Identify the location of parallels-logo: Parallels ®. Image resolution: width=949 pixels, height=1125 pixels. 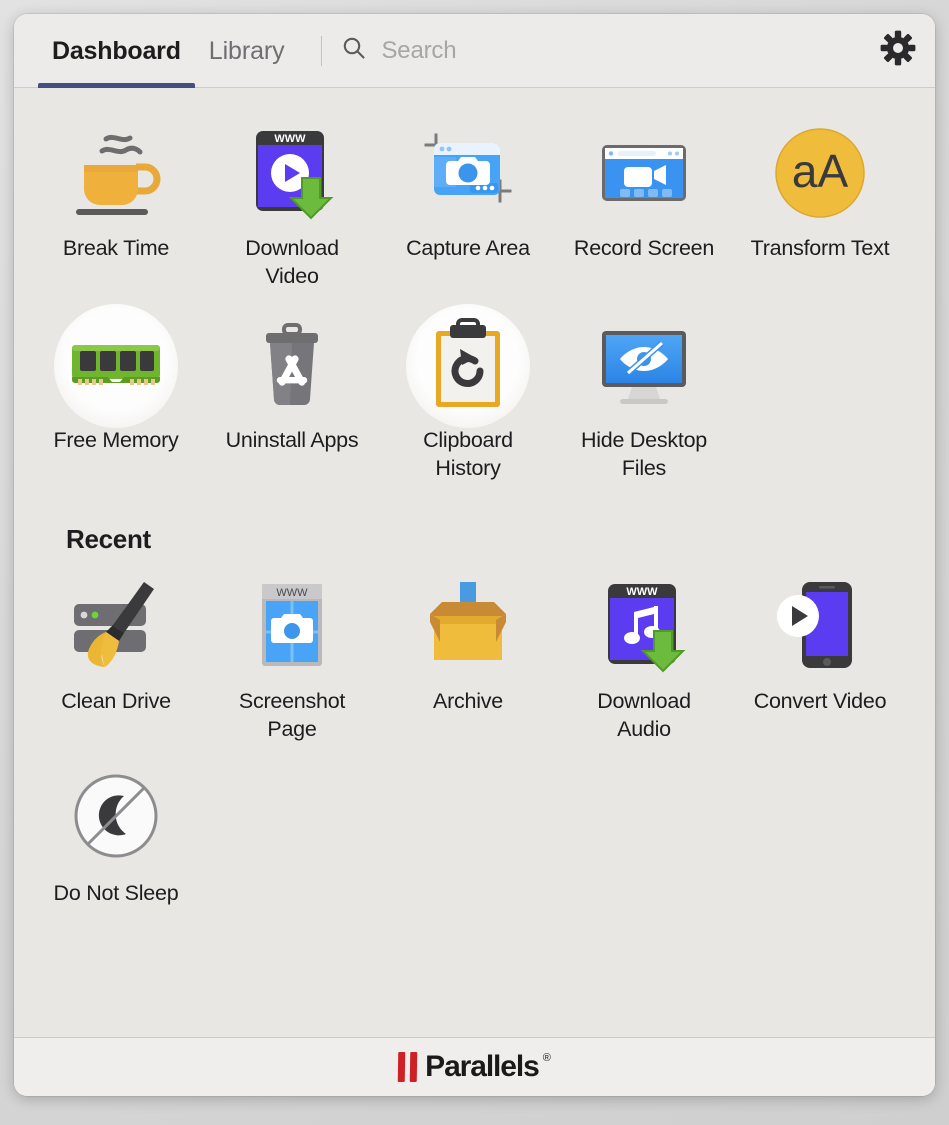
(474, 1066).